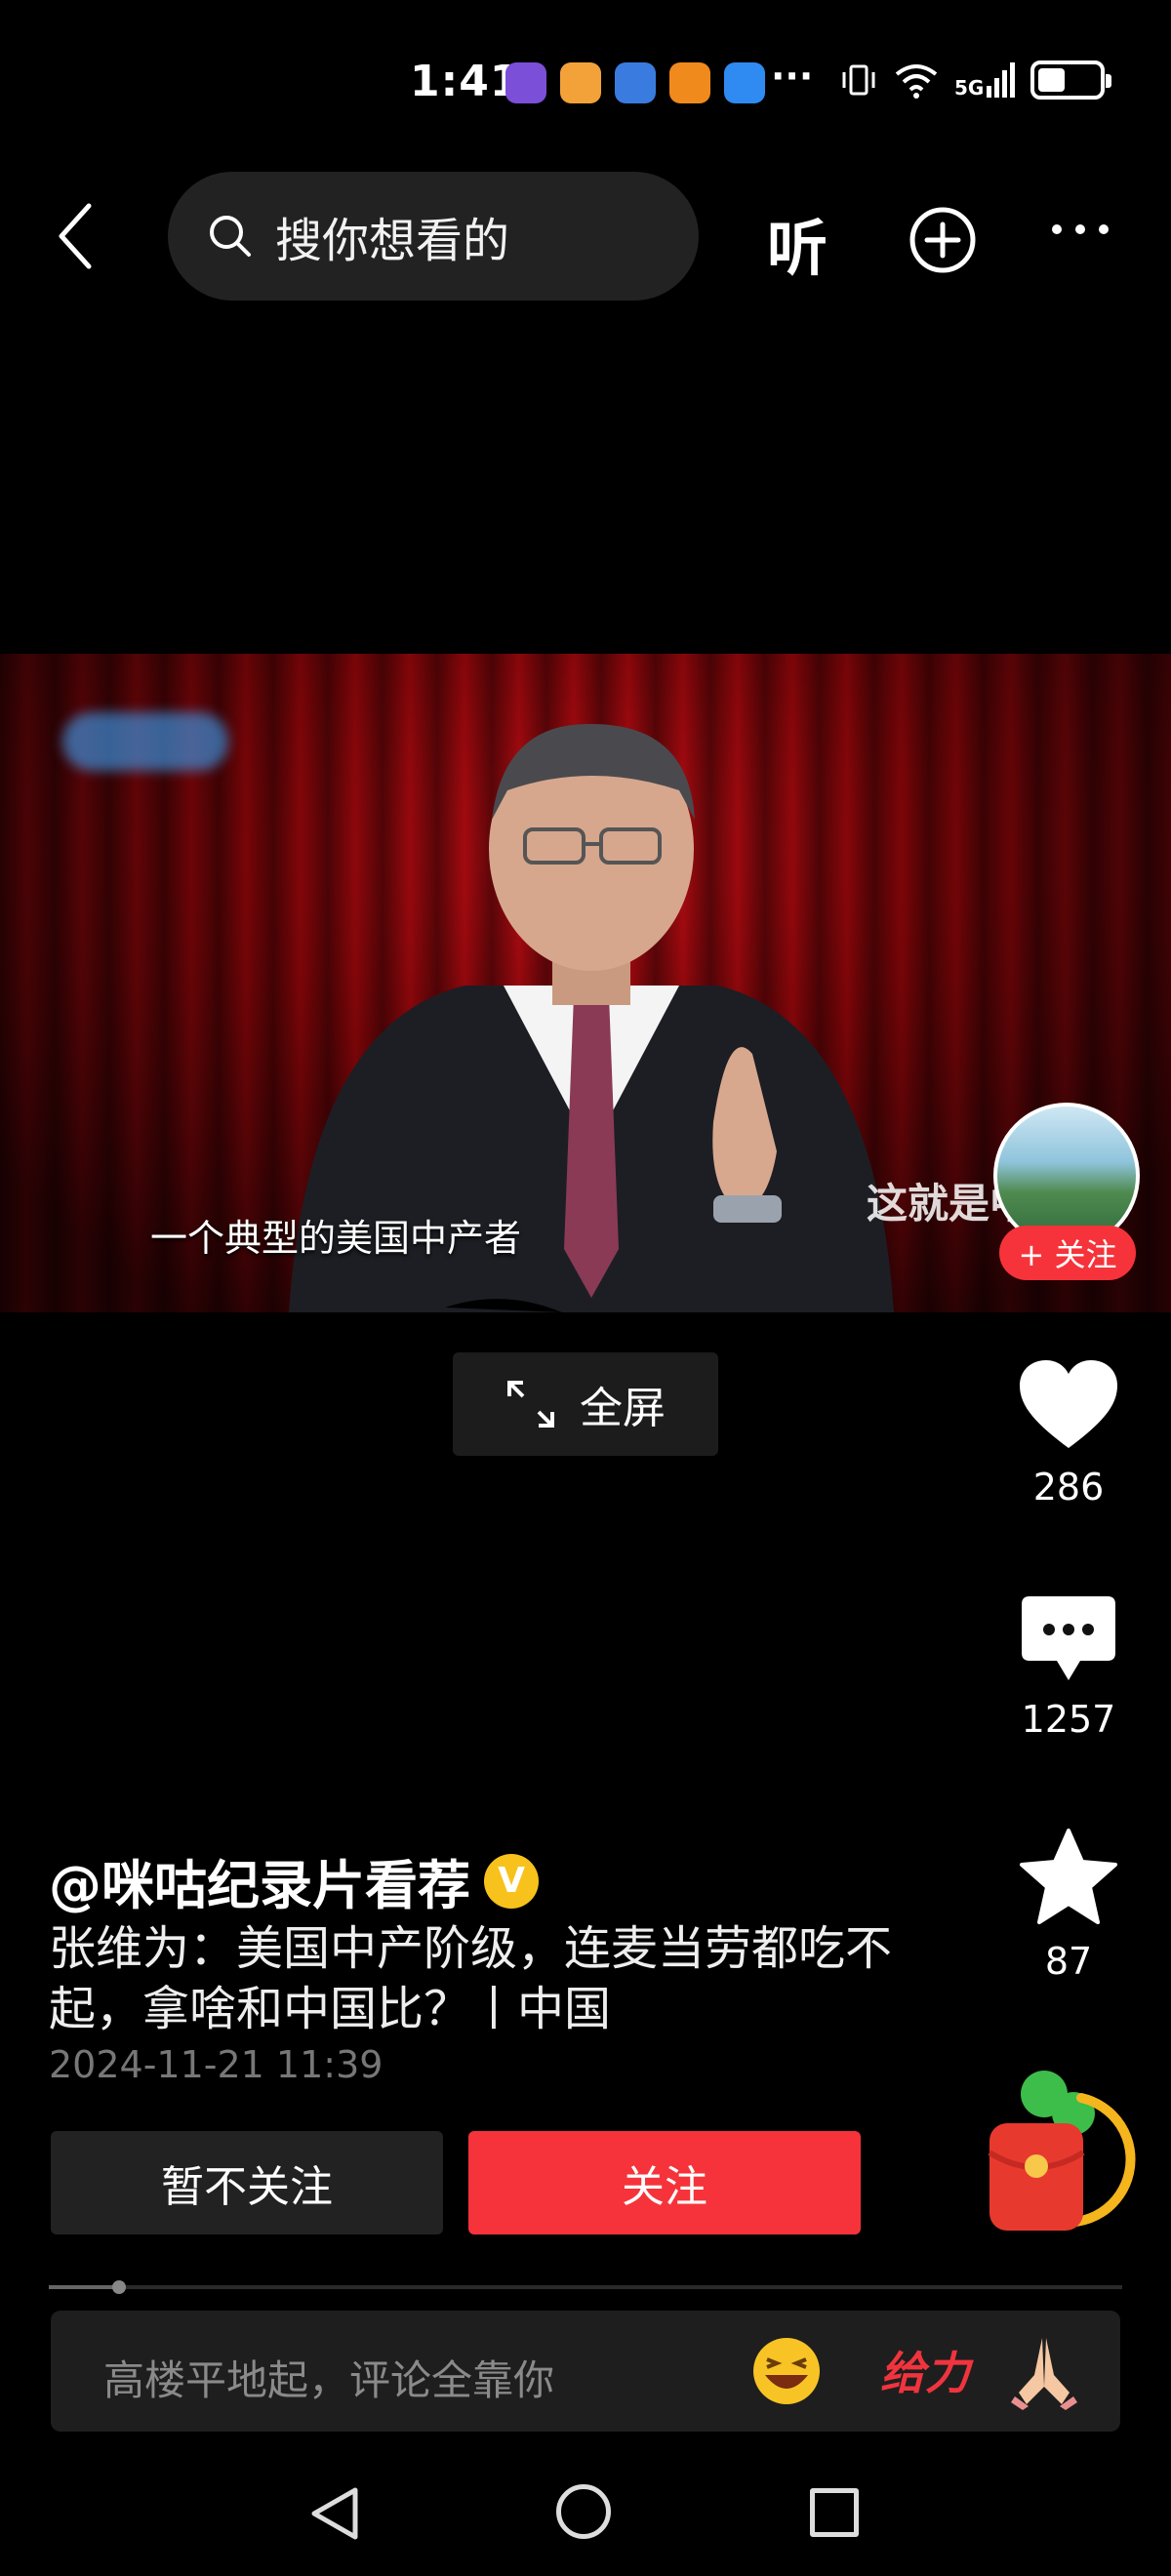 The image size is (1171, 2576). Describe the element at coordinates (834, 2512) in the screenshot. I see `nav-recents-icon` at that location.